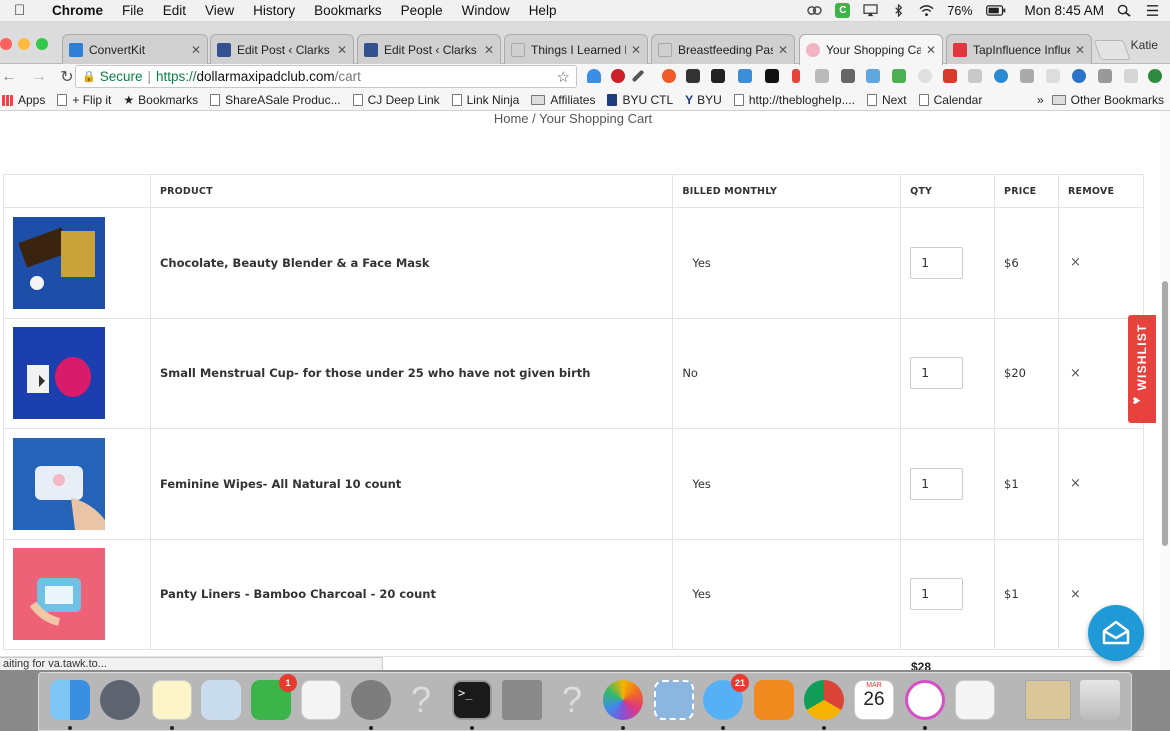 This screenshot has width=1170, height=731. I want to click on chrome-icon, so click(824, 700).